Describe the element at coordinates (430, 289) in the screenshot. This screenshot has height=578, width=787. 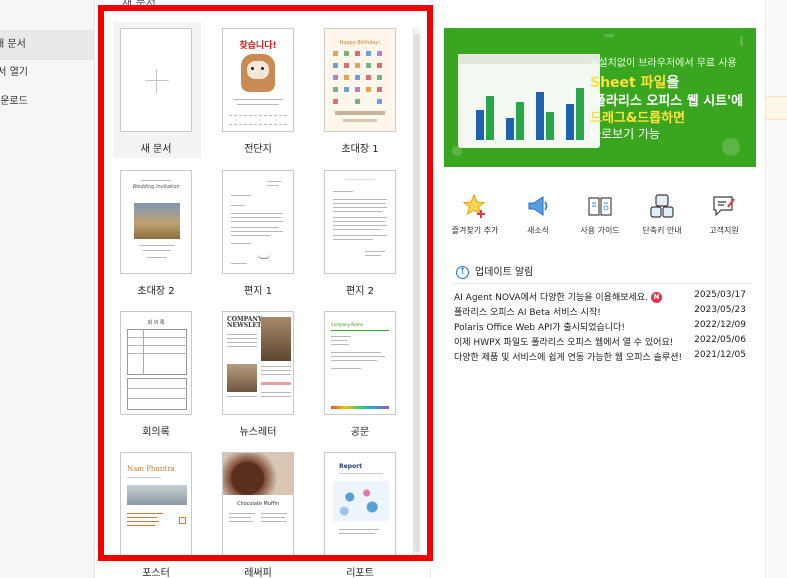
I see `panel-divider` at that location.